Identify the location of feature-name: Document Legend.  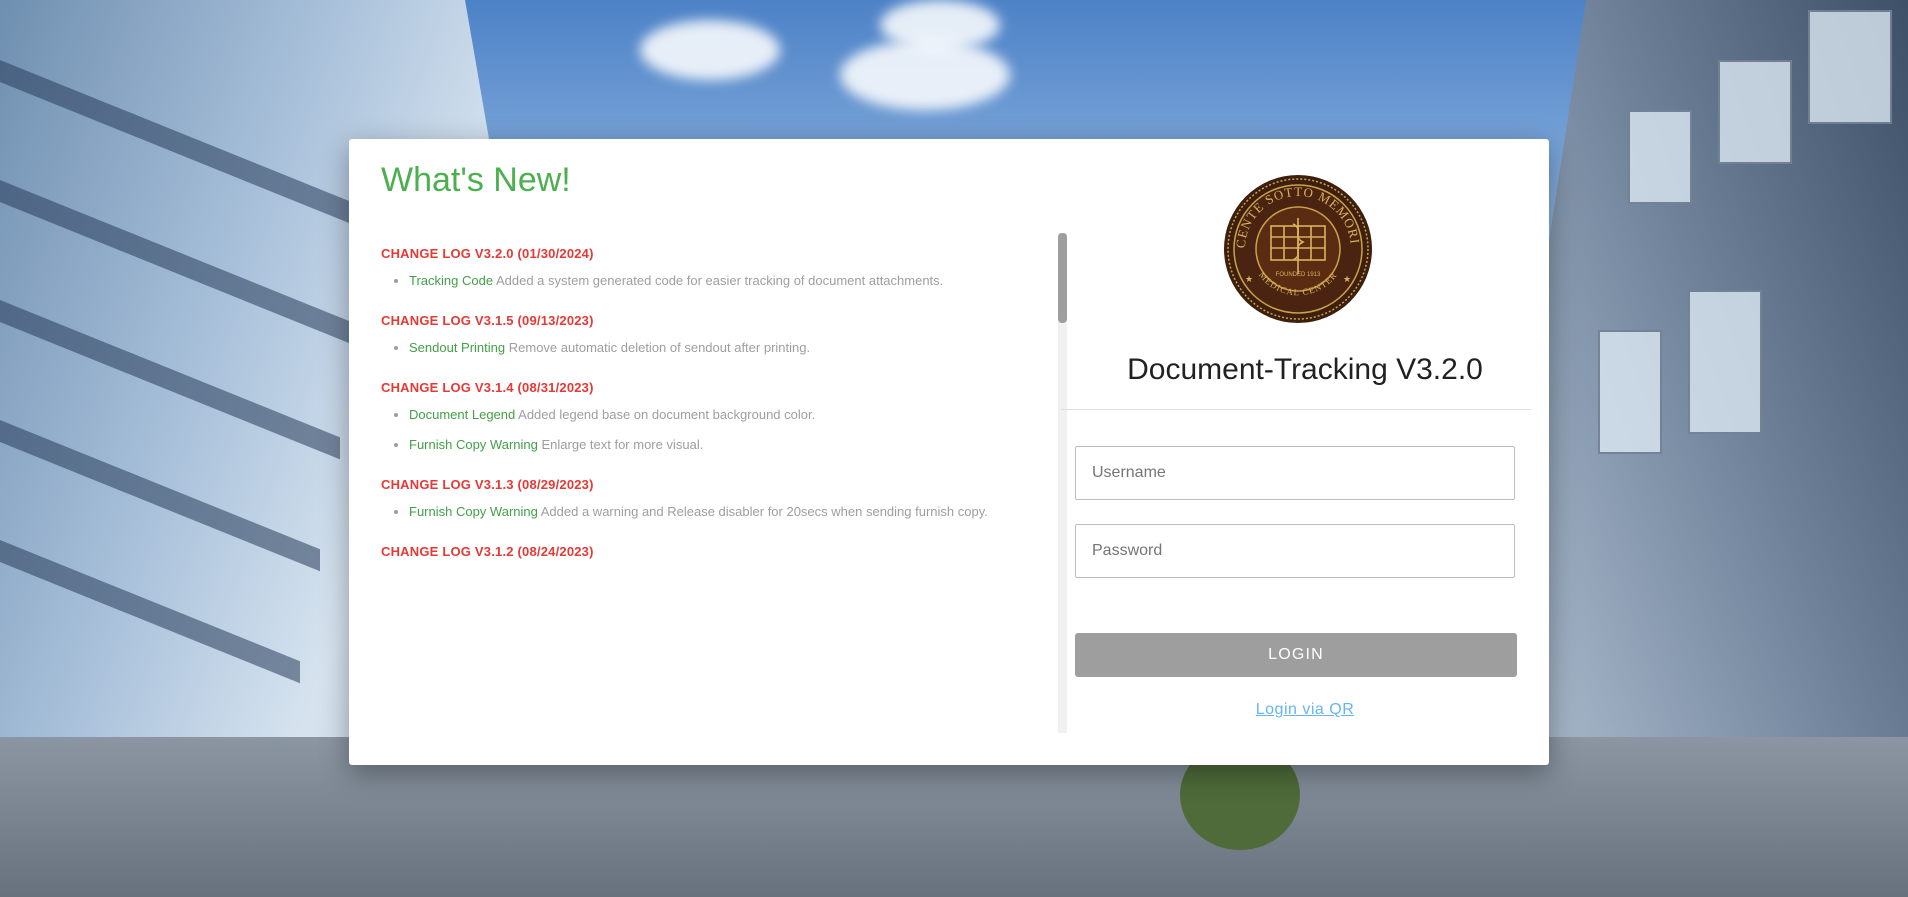
(462, 414).